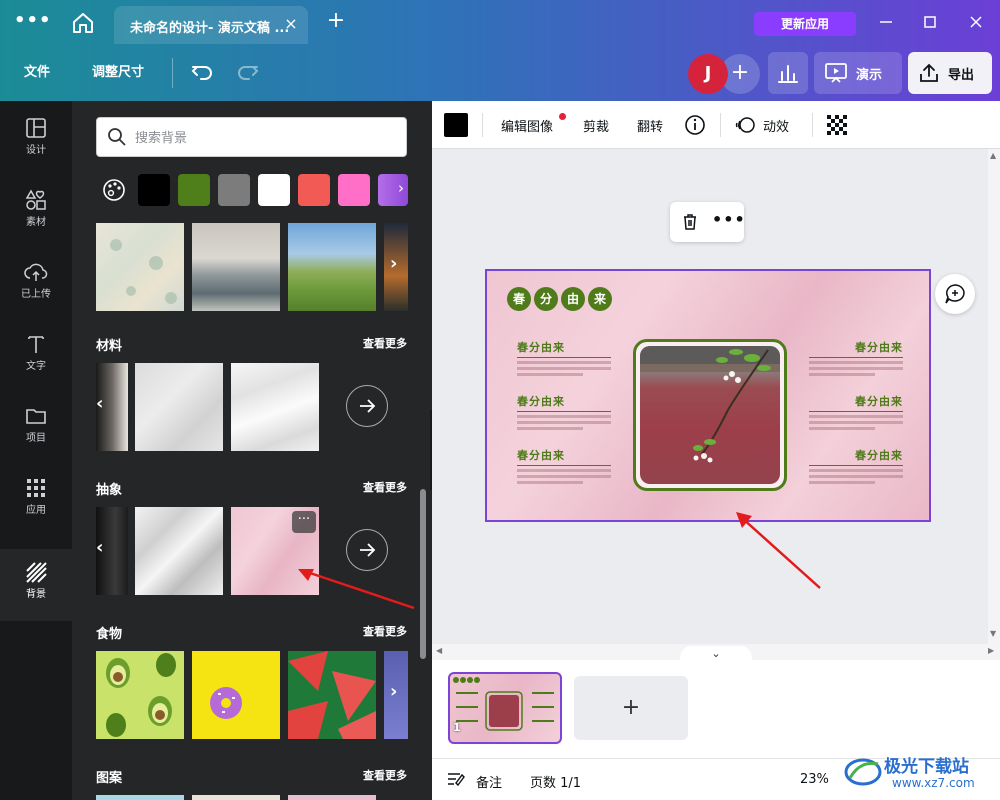 The width and height of the screenshot is (1000, 800). Describe the element at coordinates (385, 631) in the screenshot. I see `see-more-food: 查看更多` at that location.